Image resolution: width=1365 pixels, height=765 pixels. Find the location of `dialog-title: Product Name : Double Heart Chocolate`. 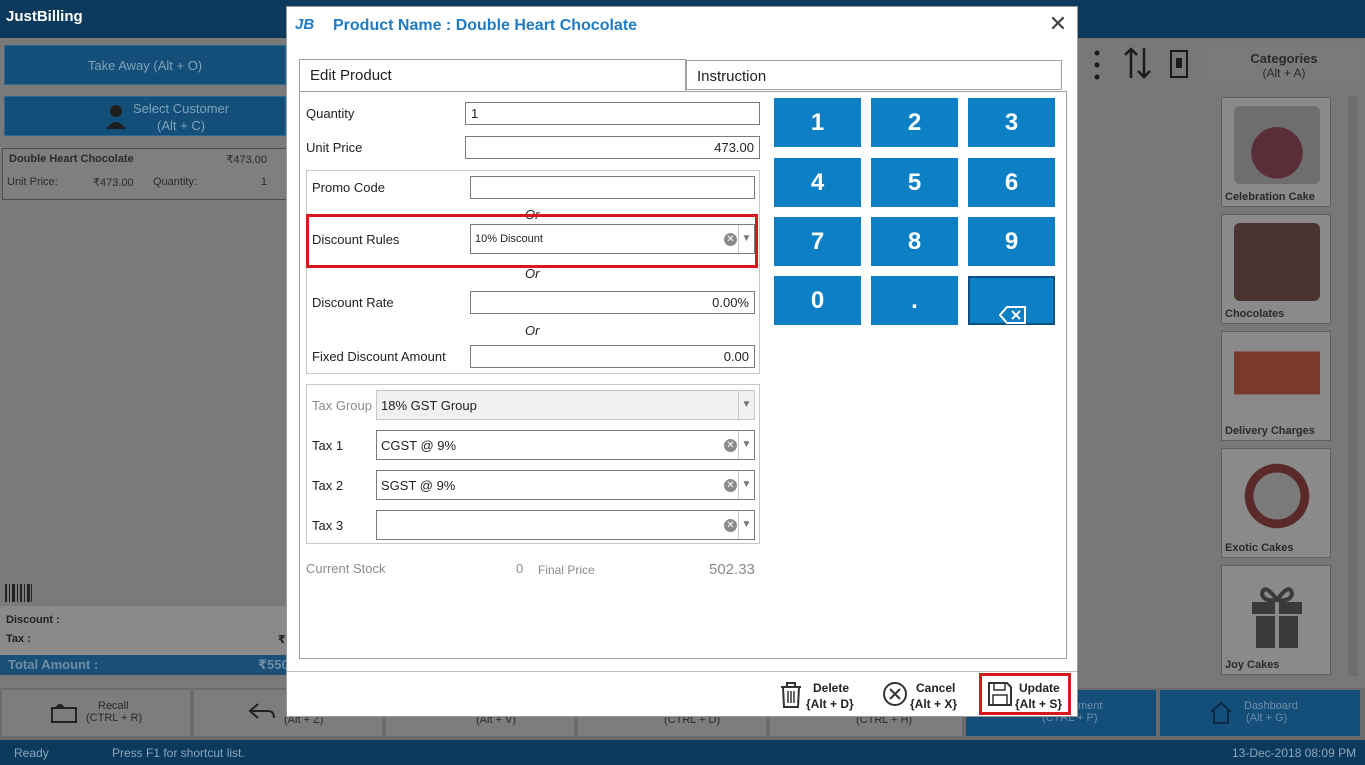

dialog-title: Product Name : Double Heart Chocolate is located at coordinates (485, 25).